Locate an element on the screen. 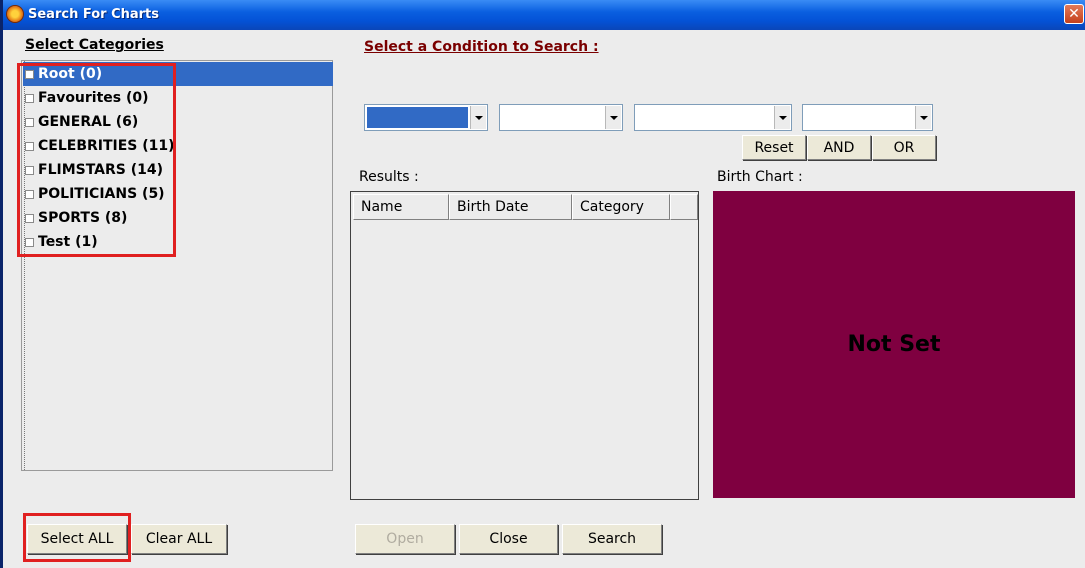 This screenshot has height=568, width=1085. category-item-test: Test (1) is located at coordinates (173, 242).